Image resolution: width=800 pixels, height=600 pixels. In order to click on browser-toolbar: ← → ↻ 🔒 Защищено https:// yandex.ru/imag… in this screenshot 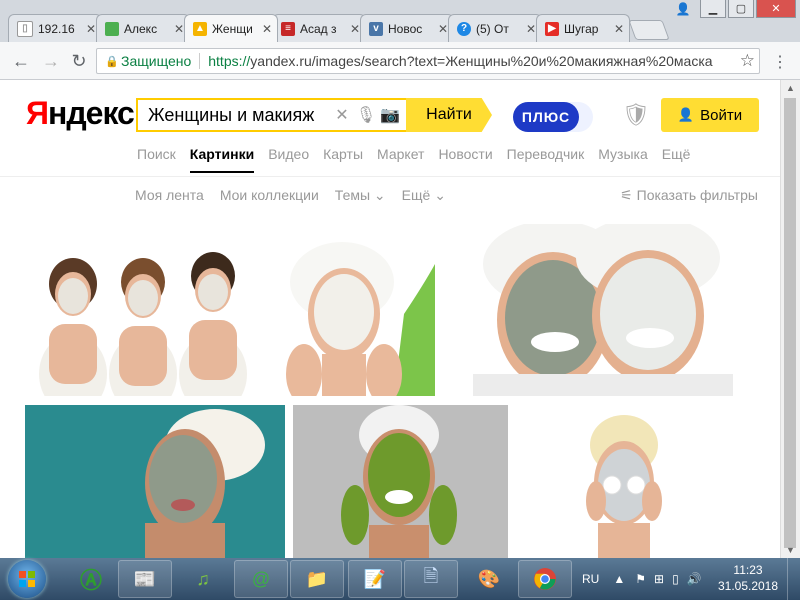, I will do `click(400, 61)`.